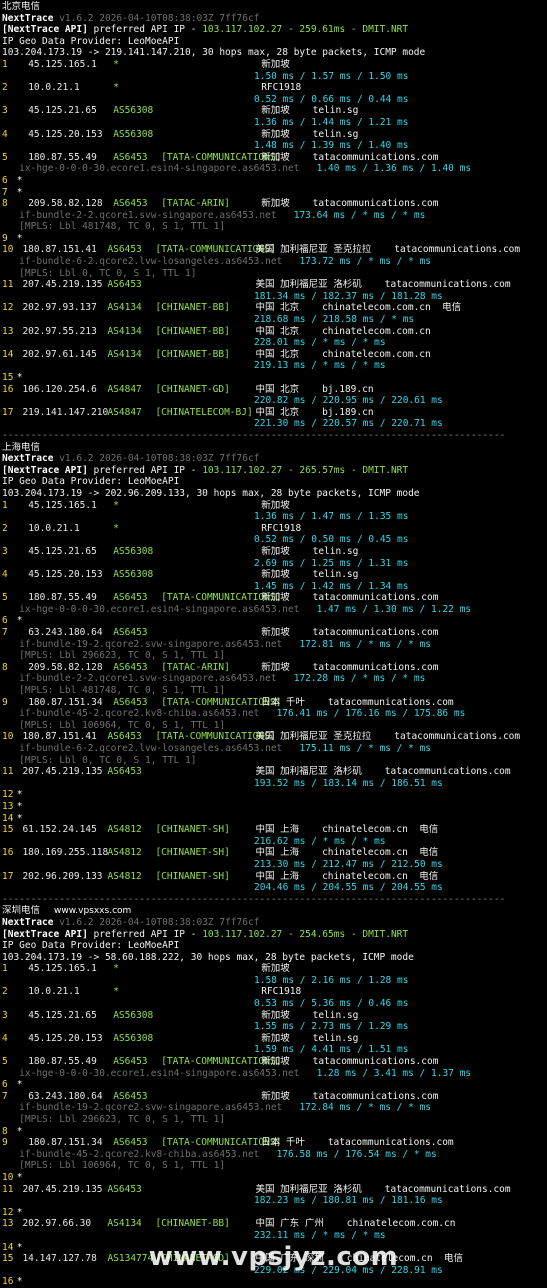 The width and height of the screenshot is (547, 1288). What do you see at coordinates (359, 679) in the screenshot?
I see `hop-latency: 172.28 ms / * ms / * ms` at bounding box center [359, 679].